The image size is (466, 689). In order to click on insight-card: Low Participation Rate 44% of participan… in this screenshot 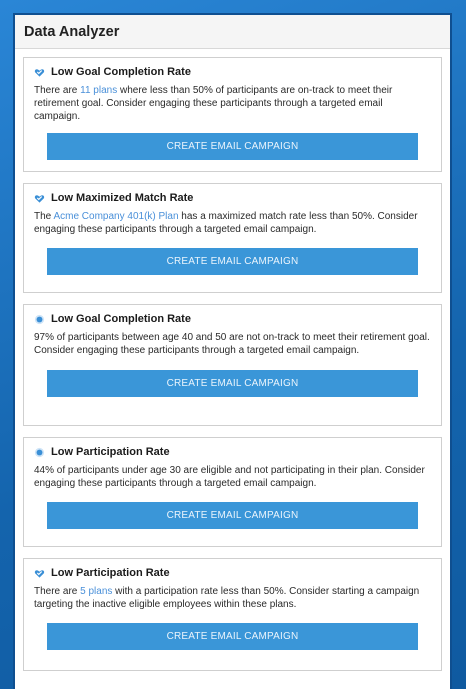, I will do `click(232, 492)`.